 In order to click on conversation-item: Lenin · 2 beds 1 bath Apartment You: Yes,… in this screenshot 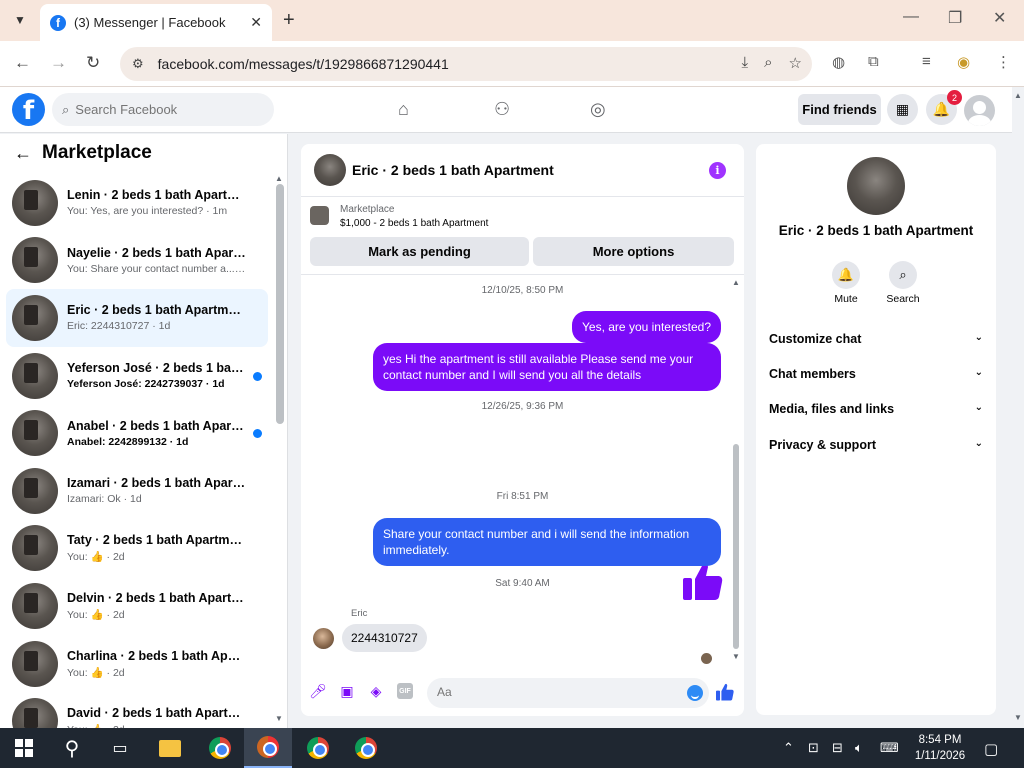, I will do `click(137, 203)`.